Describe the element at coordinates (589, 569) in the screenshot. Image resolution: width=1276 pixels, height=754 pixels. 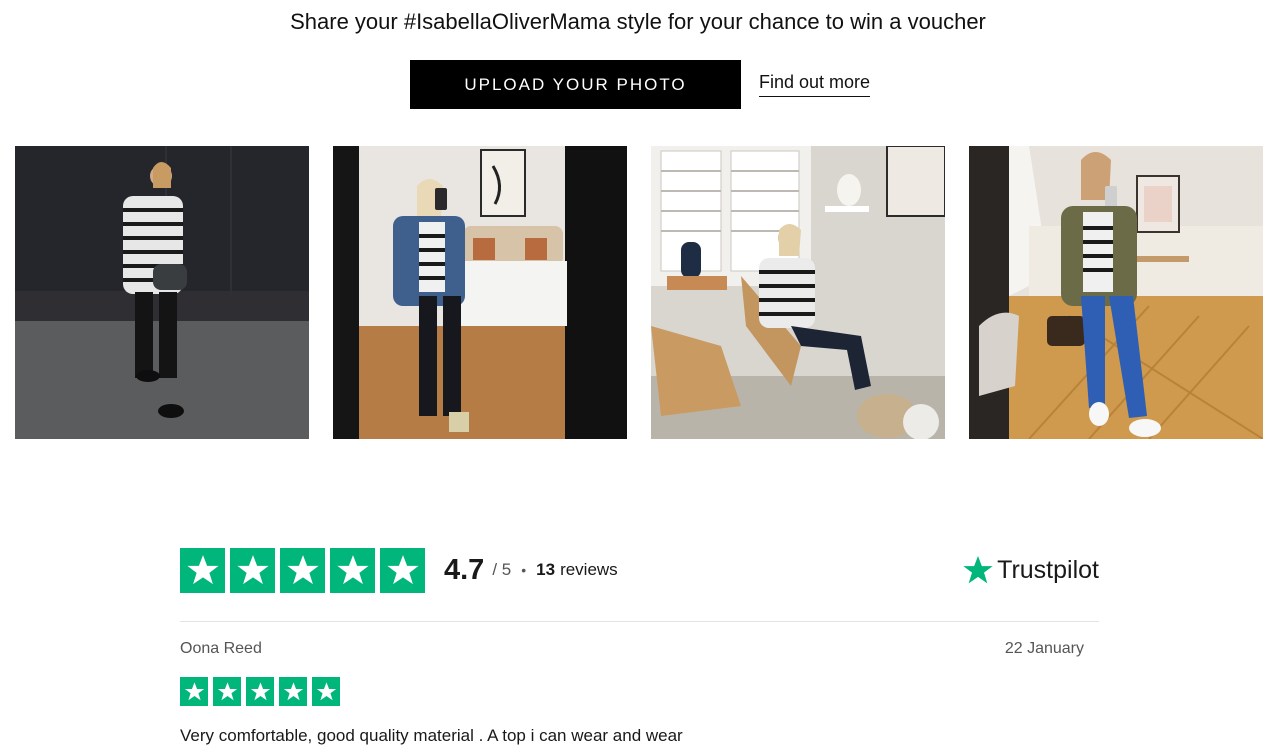
I see `reviews-label: reviews` at that location.